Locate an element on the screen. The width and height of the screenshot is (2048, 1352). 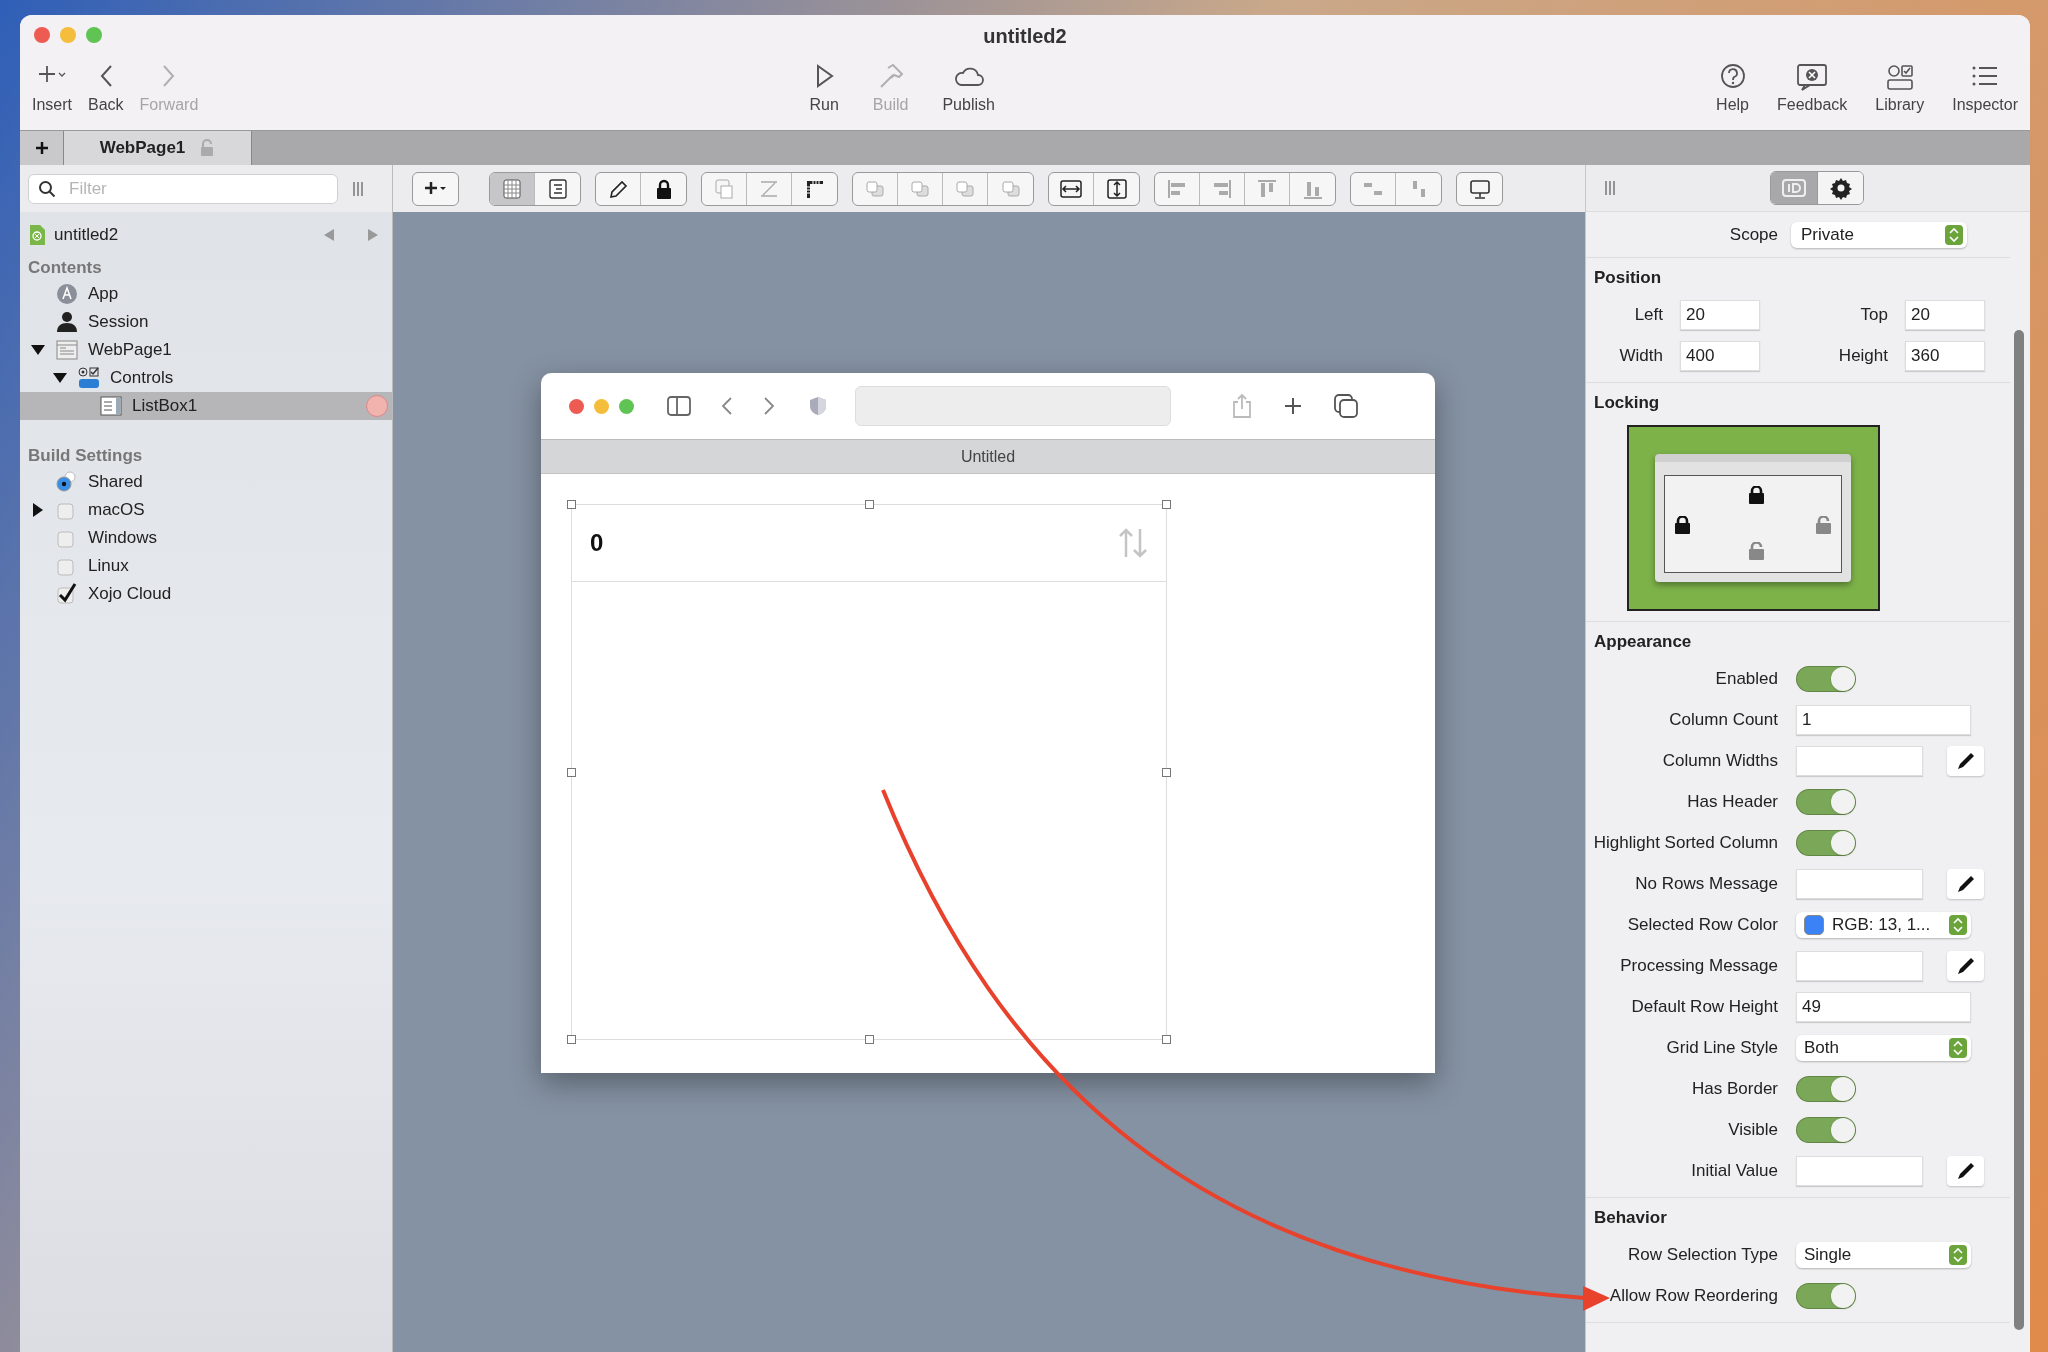
add-menu-button is located at coordinates (435, 188).